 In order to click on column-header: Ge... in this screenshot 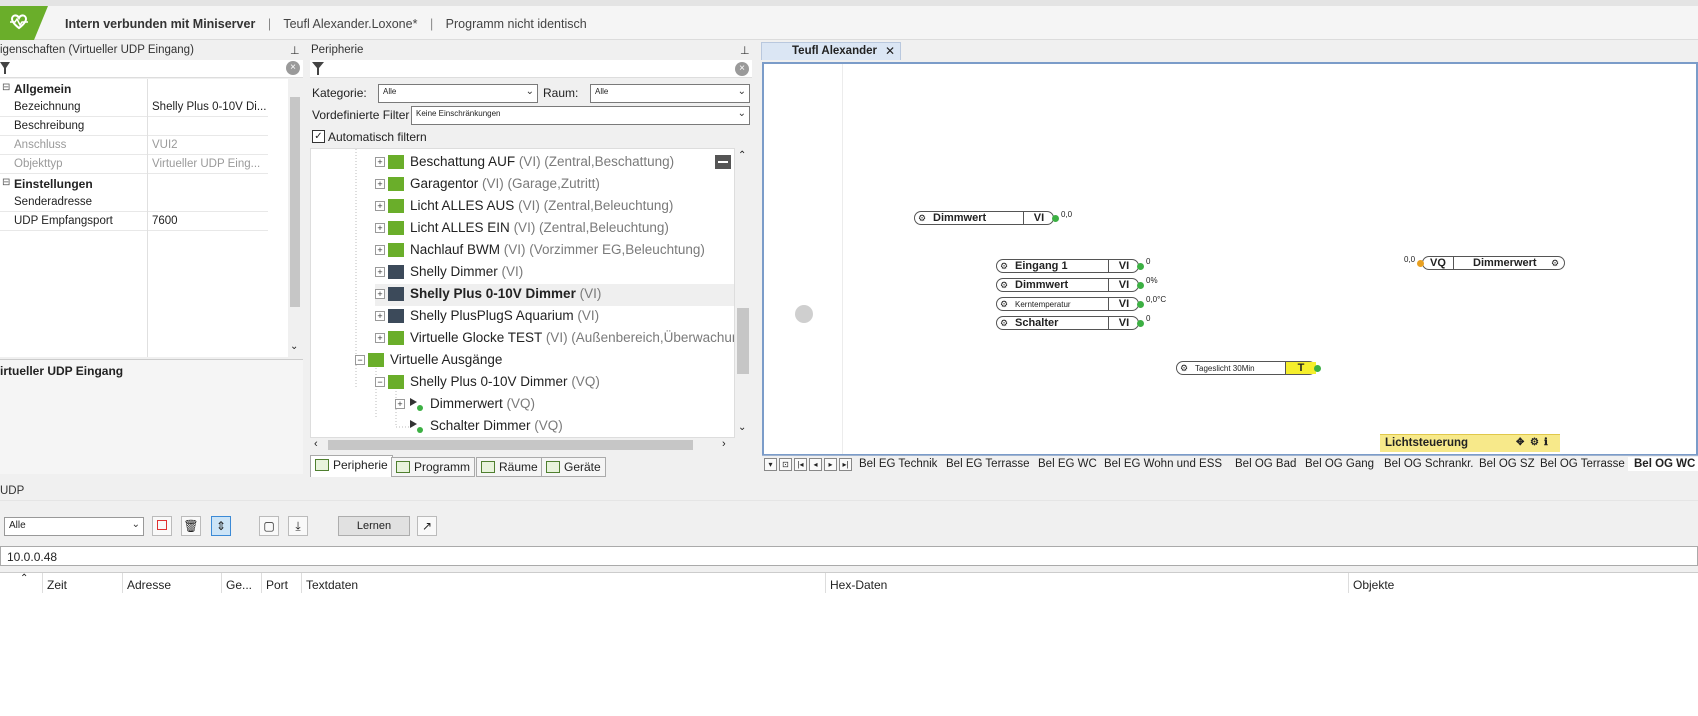, I will do `click(239, 585)`.